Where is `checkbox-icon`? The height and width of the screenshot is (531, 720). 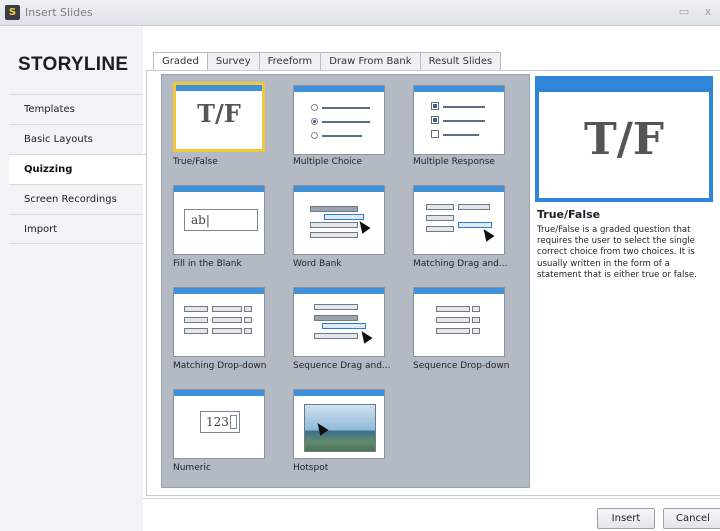
checkbox-icon is located at coordinates (435, 134).